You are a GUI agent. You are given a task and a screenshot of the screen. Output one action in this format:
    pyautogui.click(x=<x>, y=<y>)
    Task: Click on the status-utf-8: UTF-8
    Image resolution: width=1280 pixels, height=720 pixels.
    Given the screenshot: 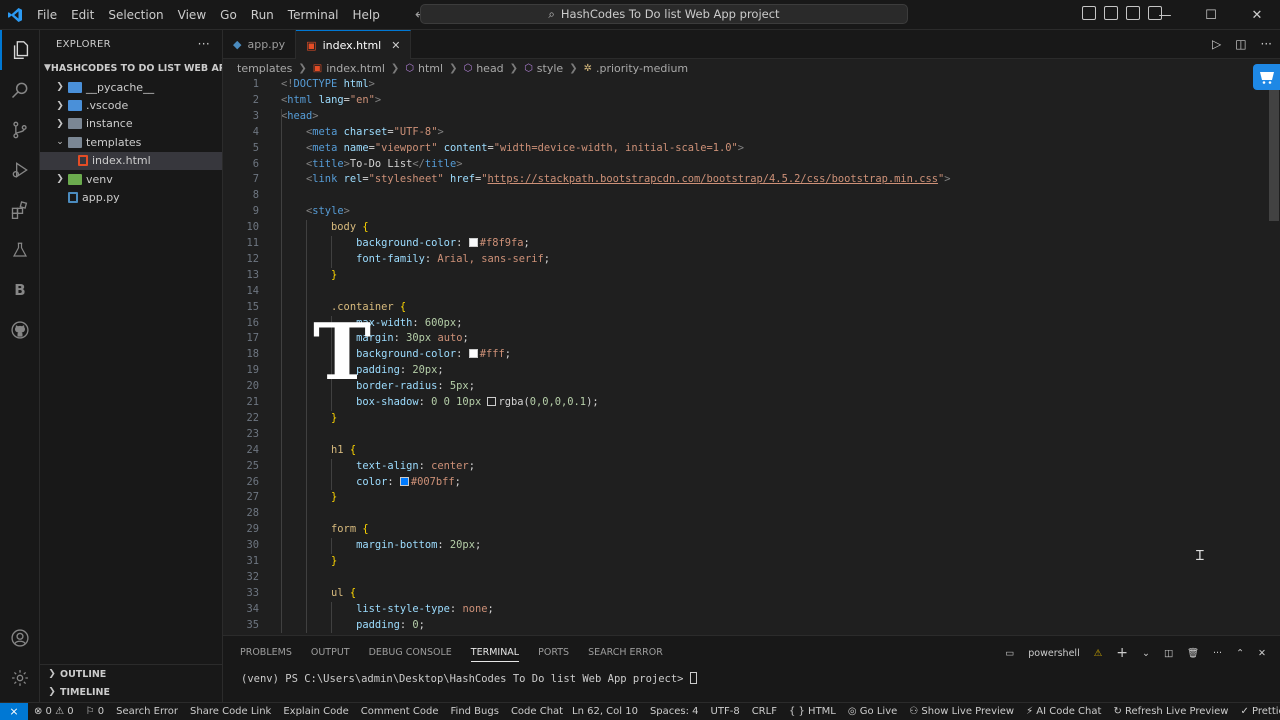 What is the action you would take?
    pyautogui.click(x=725, y=711)
    